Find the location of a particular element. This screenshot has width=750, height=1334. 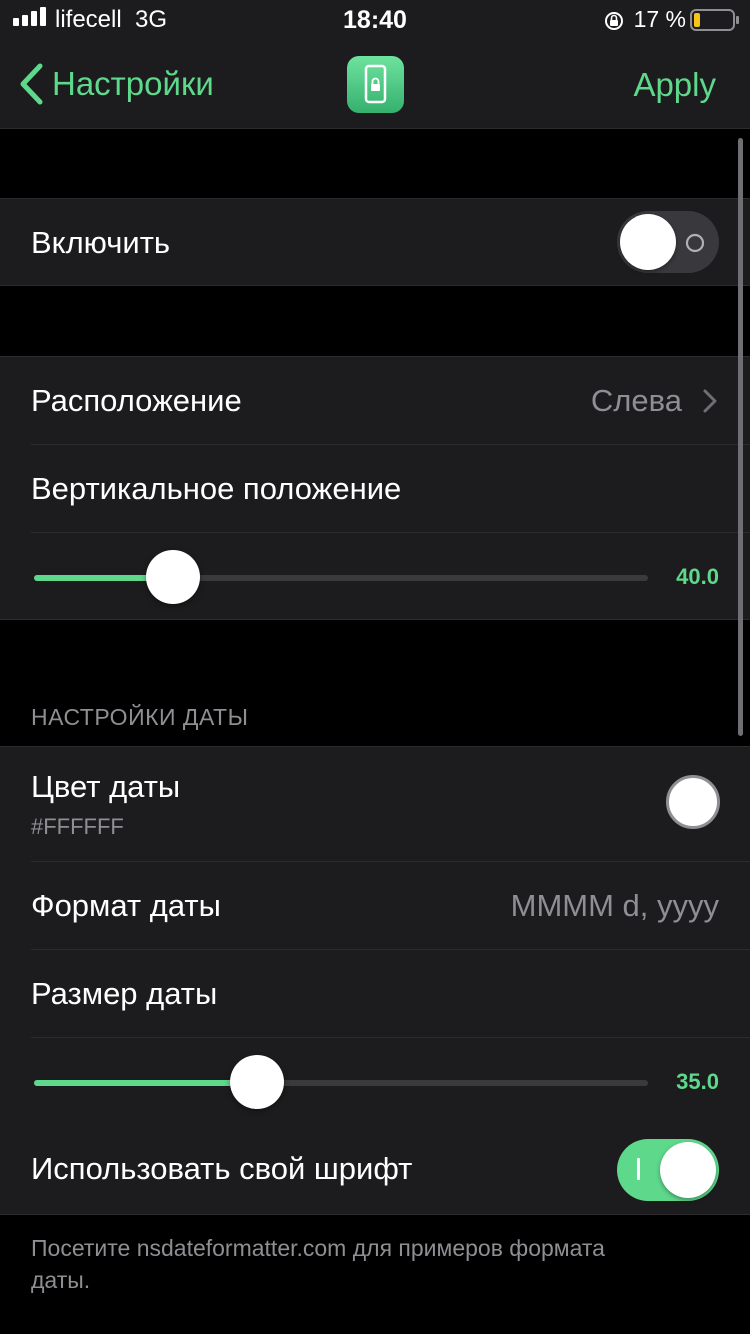

back-label: Настройки is located at coordinates (133, 83).